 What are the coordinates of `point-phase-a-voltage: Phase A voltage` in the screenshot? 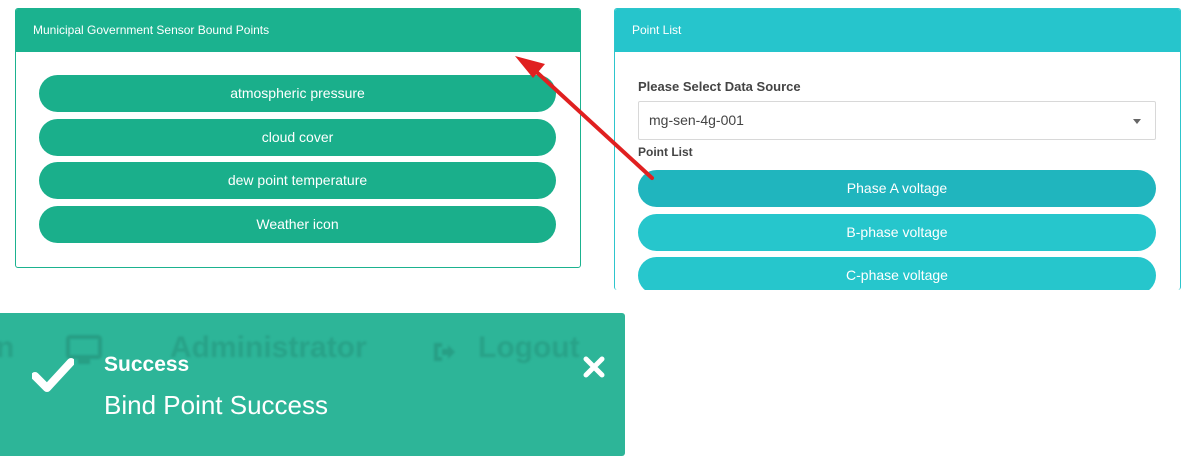 It's located at (897, 188).